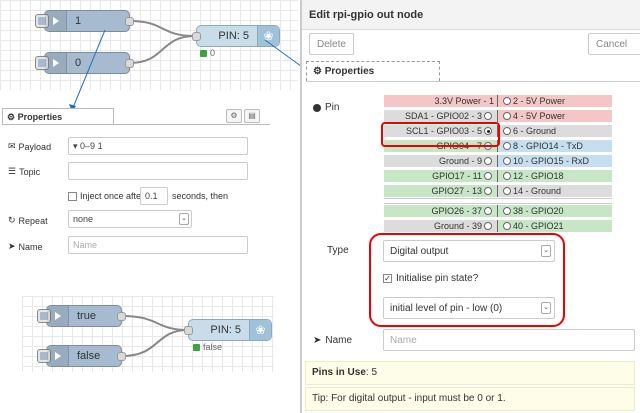 This screenshot has height=413, width=640. What do you see at coordinates (331, 44) in the screenshot?
I see `delete-button: Delete` at bounding box center [331, 44].